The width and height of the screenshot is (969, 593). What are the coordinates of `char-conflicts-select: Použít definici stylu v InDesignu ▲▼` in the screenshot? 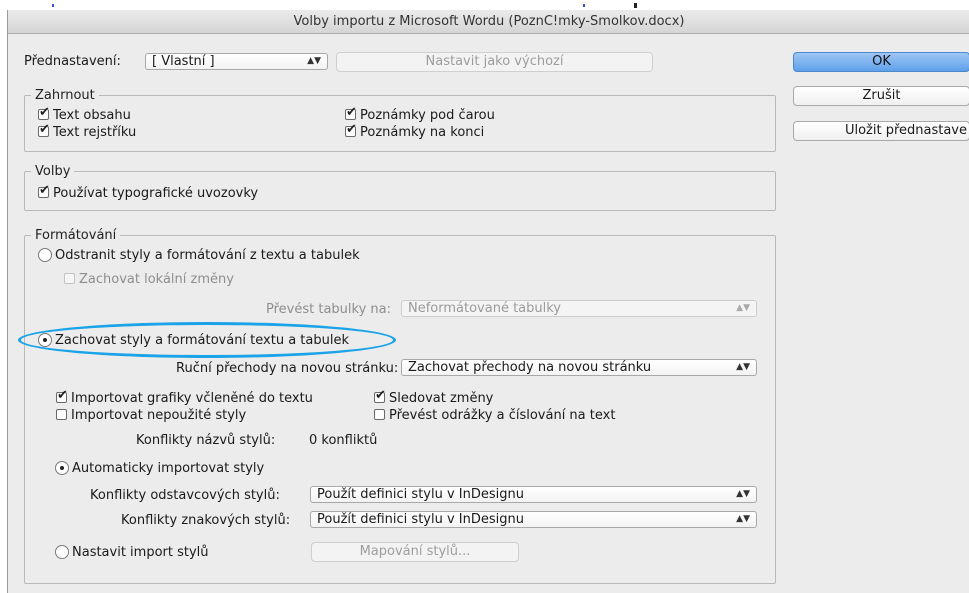 It's located at (533, 519).